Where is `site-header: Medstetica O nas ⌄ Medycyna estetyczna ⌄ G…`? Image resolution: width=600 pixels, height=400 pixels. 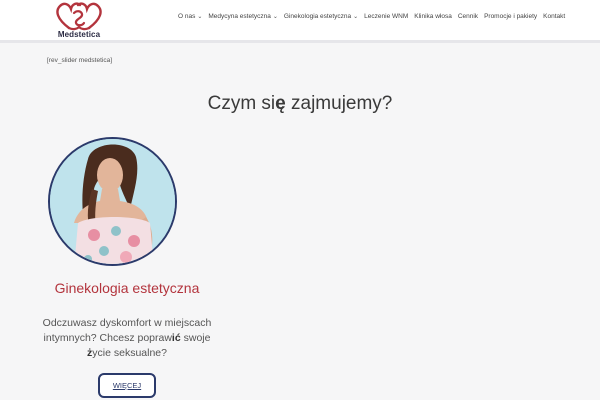
site-header: Medstetica O nas ⌄ Medycyna estetyczna ⌄ G… is located at coordinates (300, 21).